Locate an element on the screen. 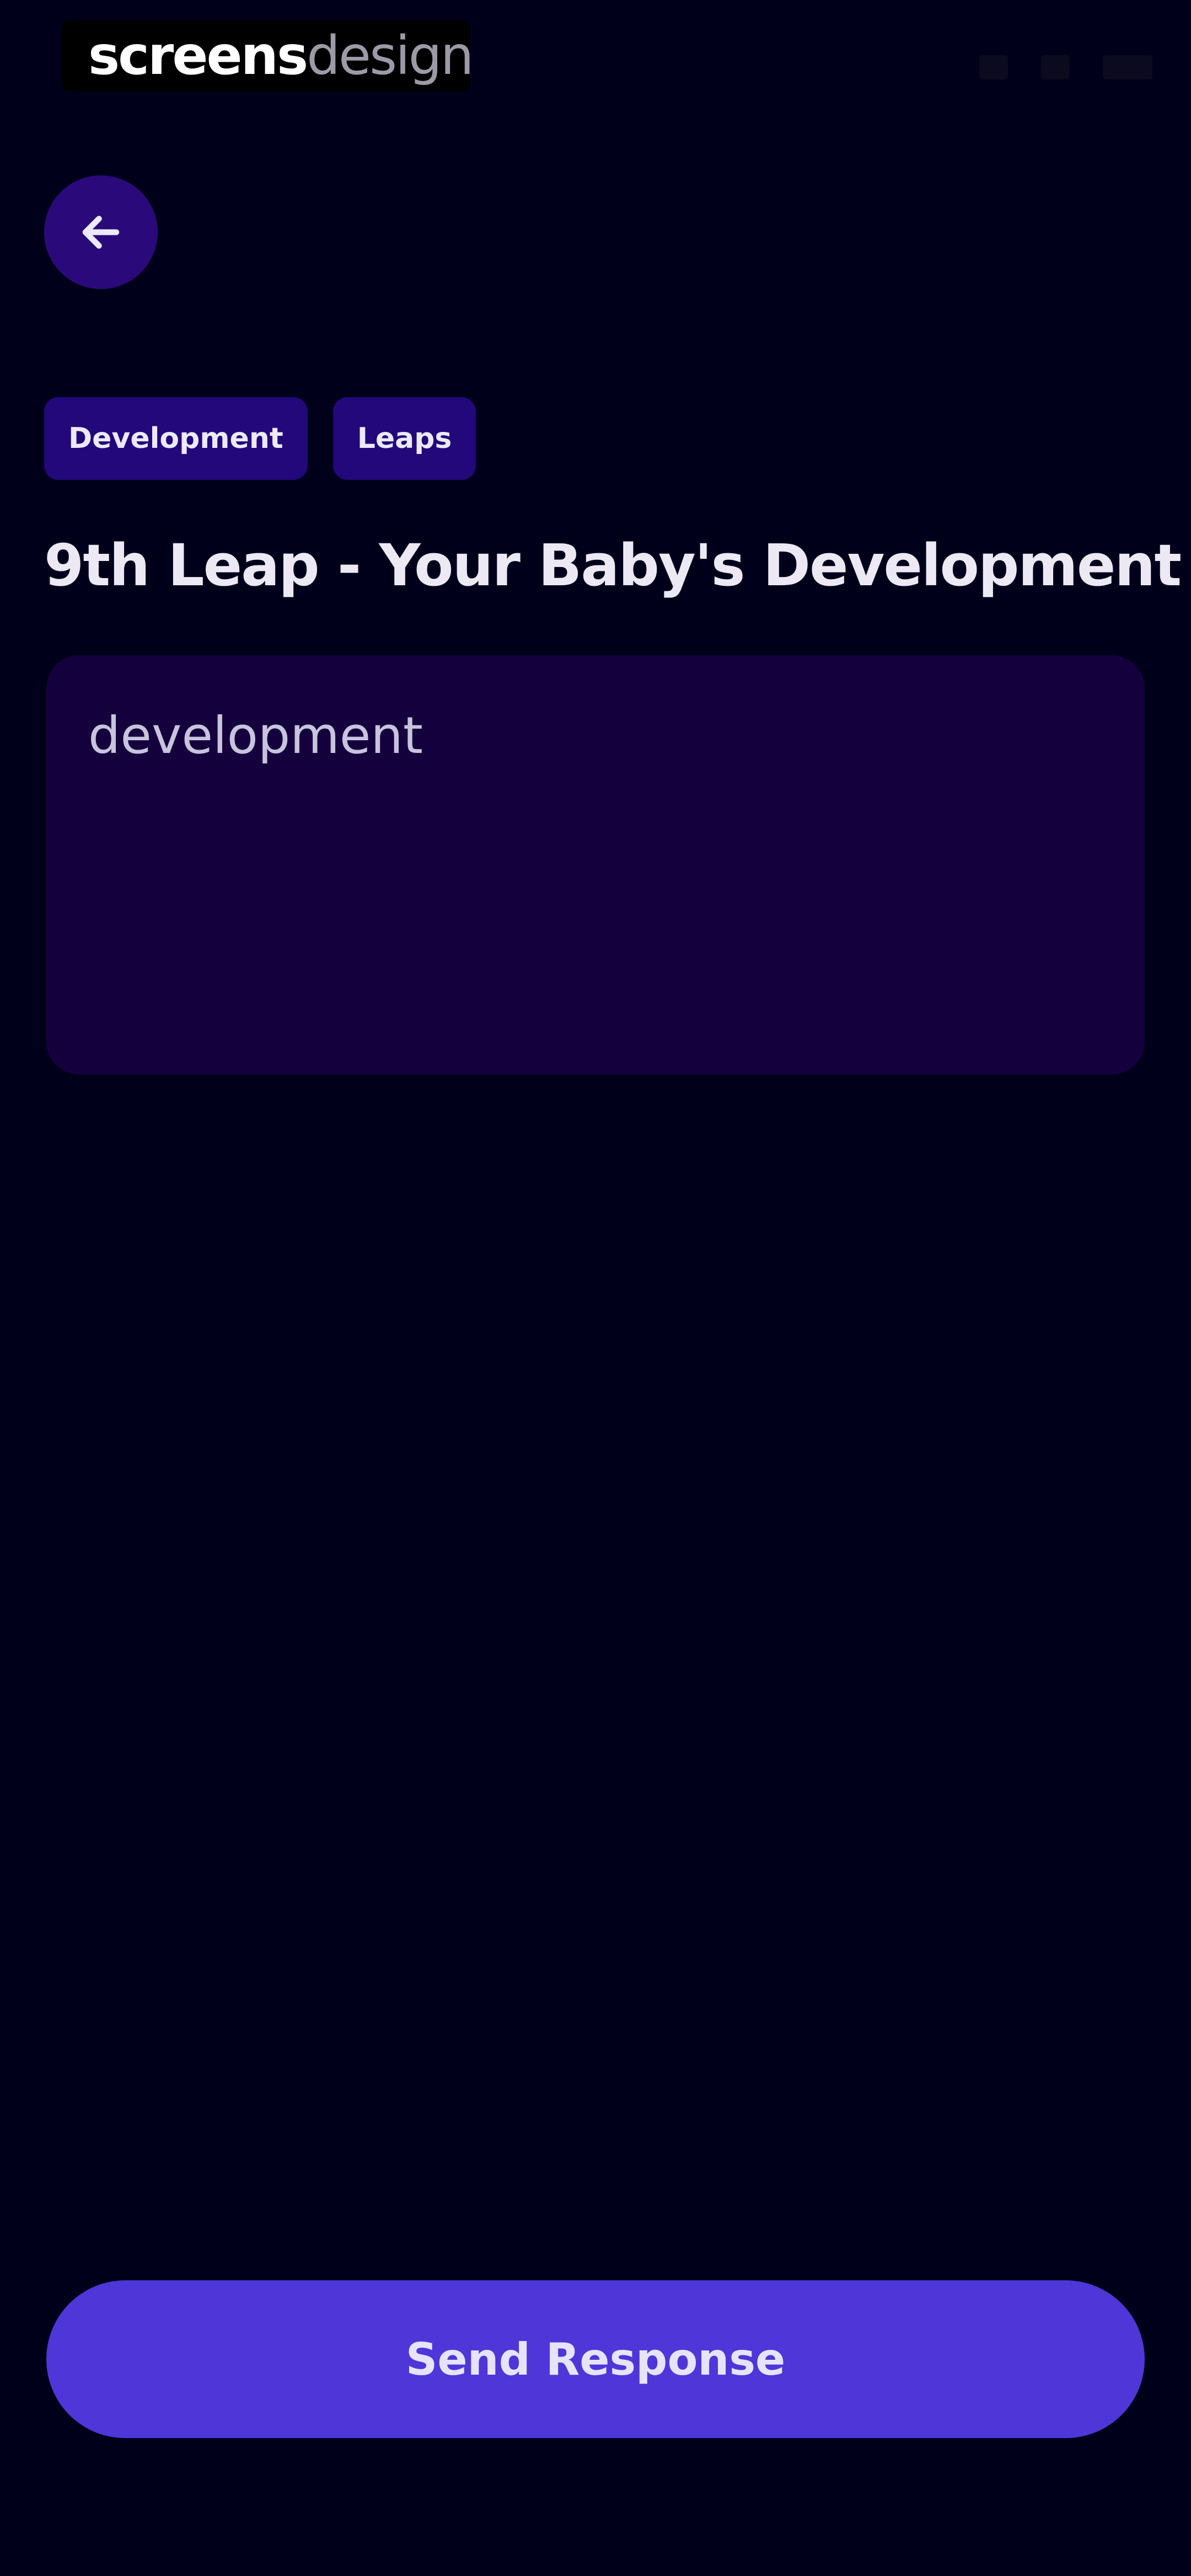 This screenshot has width=1191, height=2576. signal-icon is located at coordinates (1055, 67).